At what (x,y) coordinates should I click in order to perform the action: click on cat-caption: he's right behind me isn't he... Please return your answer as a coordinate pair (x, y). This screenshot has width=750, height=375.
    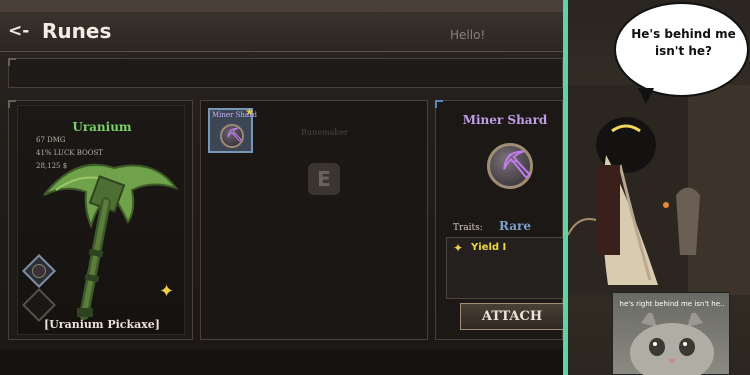
    Looking at the image, I should click on (672, 304).